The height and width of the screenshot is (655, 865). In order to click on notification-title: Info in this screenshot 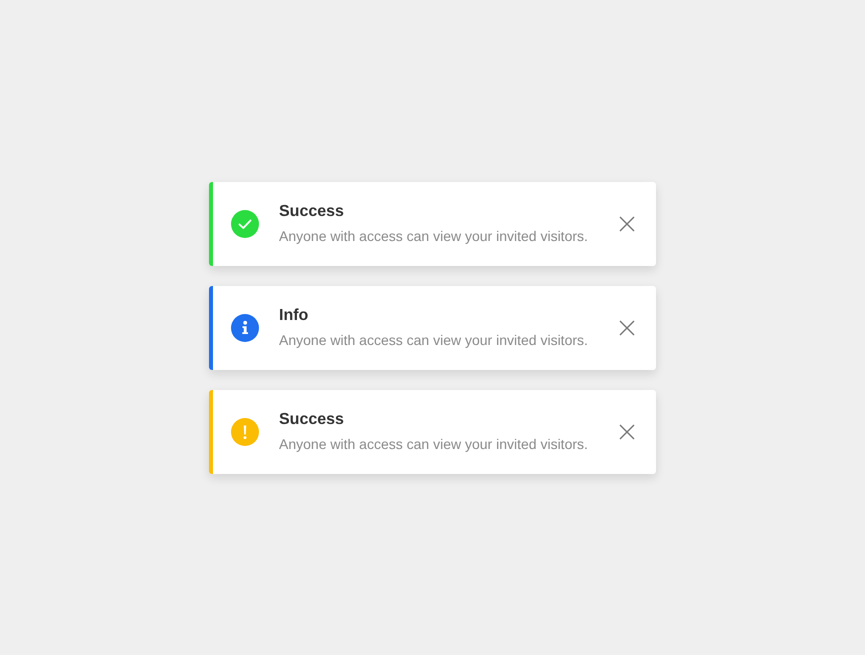, I will do `click(294, 315)`.